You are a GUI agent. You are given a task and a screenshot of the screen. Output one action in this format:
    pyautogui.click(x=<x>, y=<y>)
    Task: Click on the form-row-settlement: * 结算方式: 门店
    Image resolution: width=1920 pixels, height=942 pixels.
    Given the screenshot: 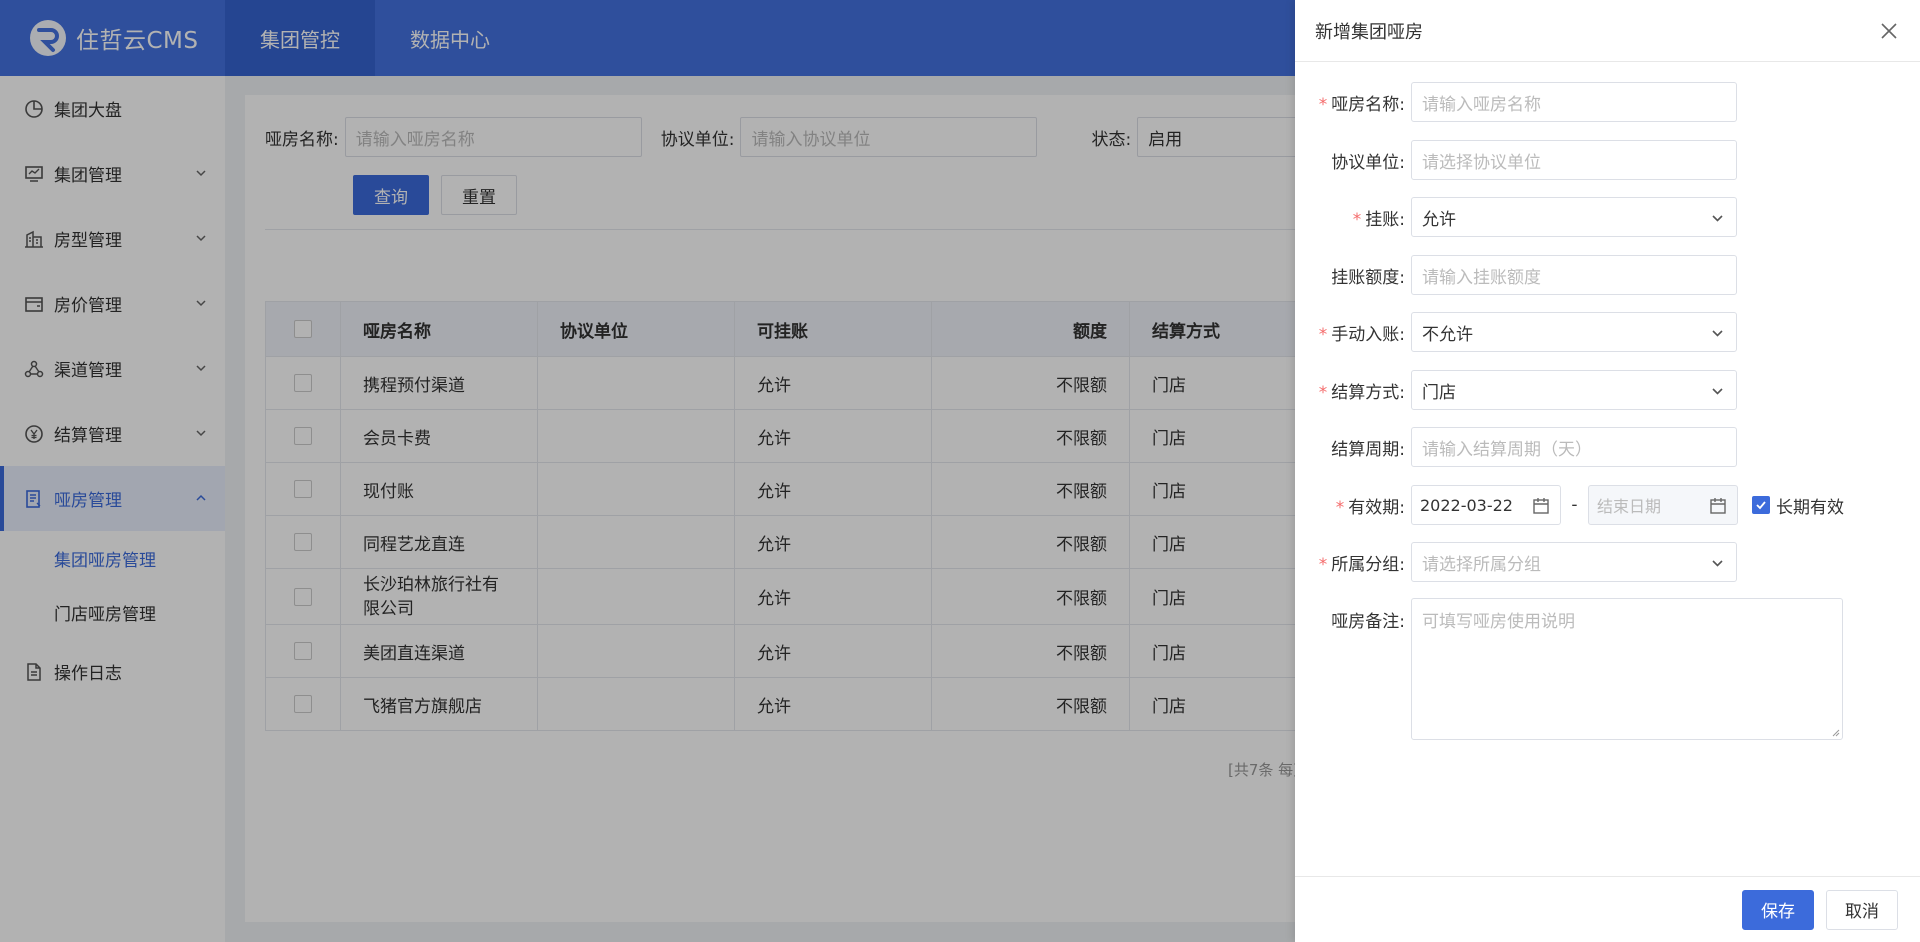 What is the action you would take?
    pyautogui.click(x=1607, y=390)
    